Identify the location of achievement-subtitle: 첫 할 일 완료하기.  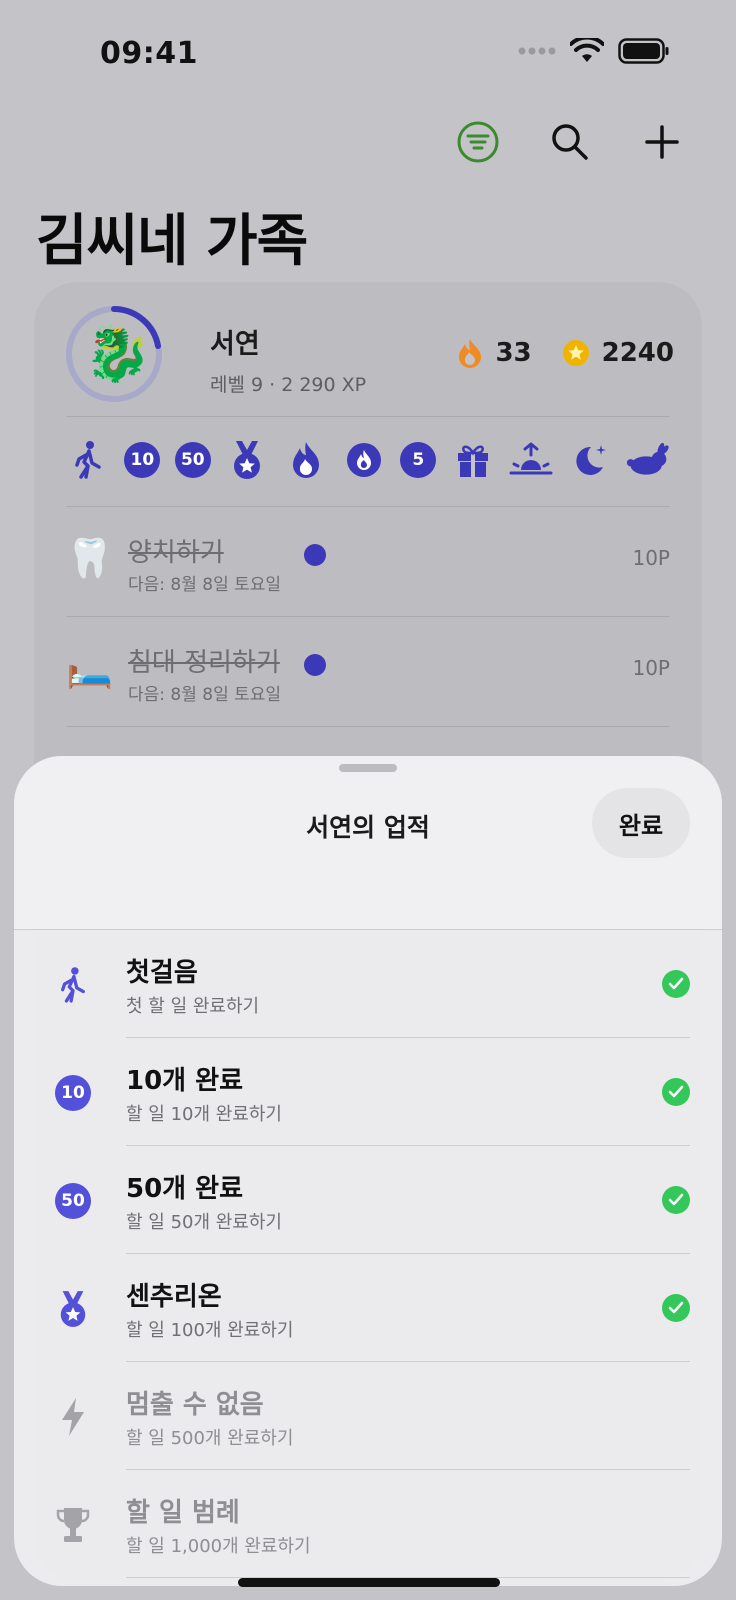
(193, 1006).